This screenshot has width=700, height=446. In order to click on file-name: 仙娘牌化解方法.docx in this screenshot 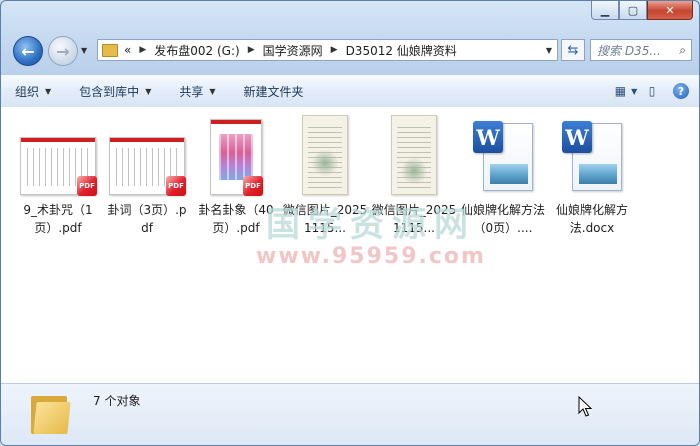, I will do `click(591, 219)`.